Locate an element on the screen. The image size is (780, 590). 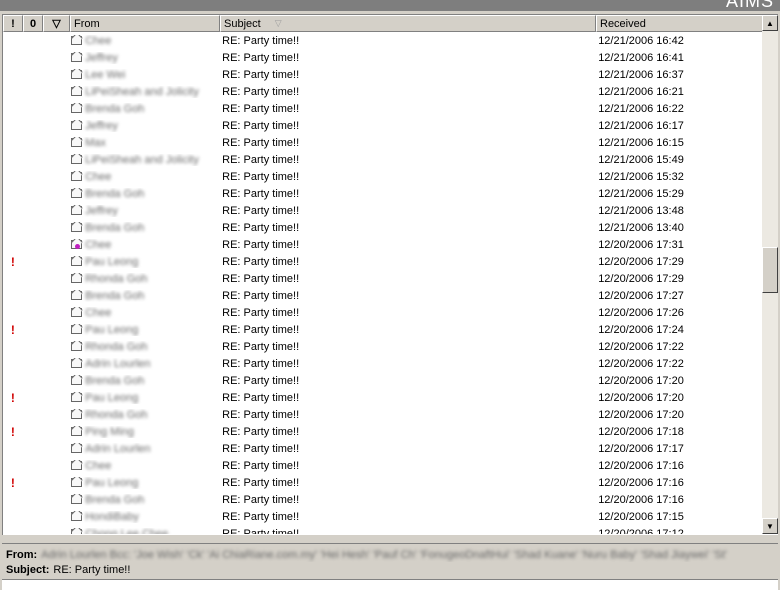
sort-arrow-icon: ▽ is located at coordinates (278, 23).